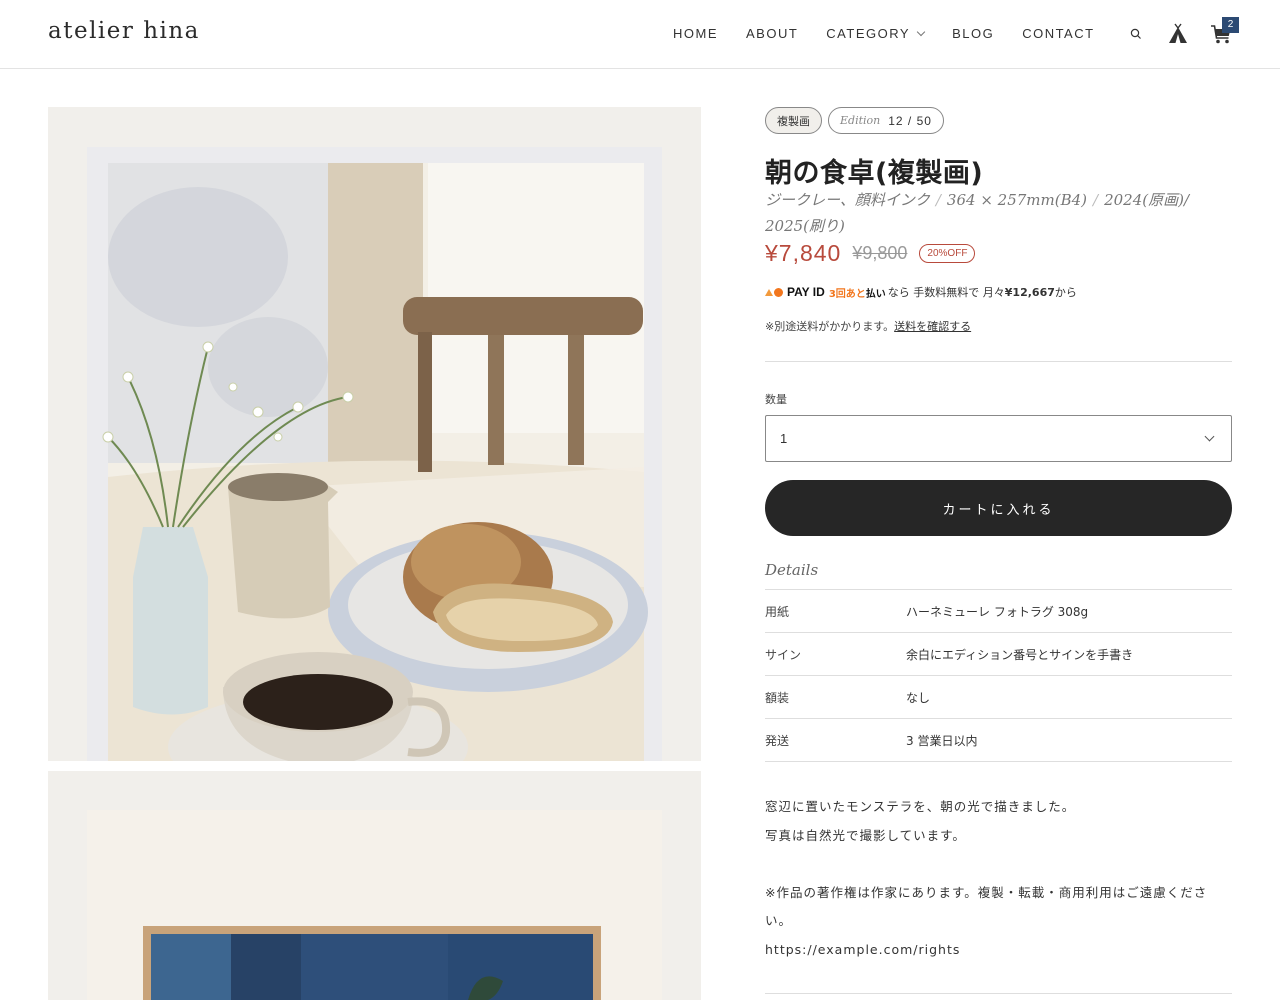 This screenshot has width=1280, height=1000. I want to click on spec-row: 額装 なし, so click(998, 696).